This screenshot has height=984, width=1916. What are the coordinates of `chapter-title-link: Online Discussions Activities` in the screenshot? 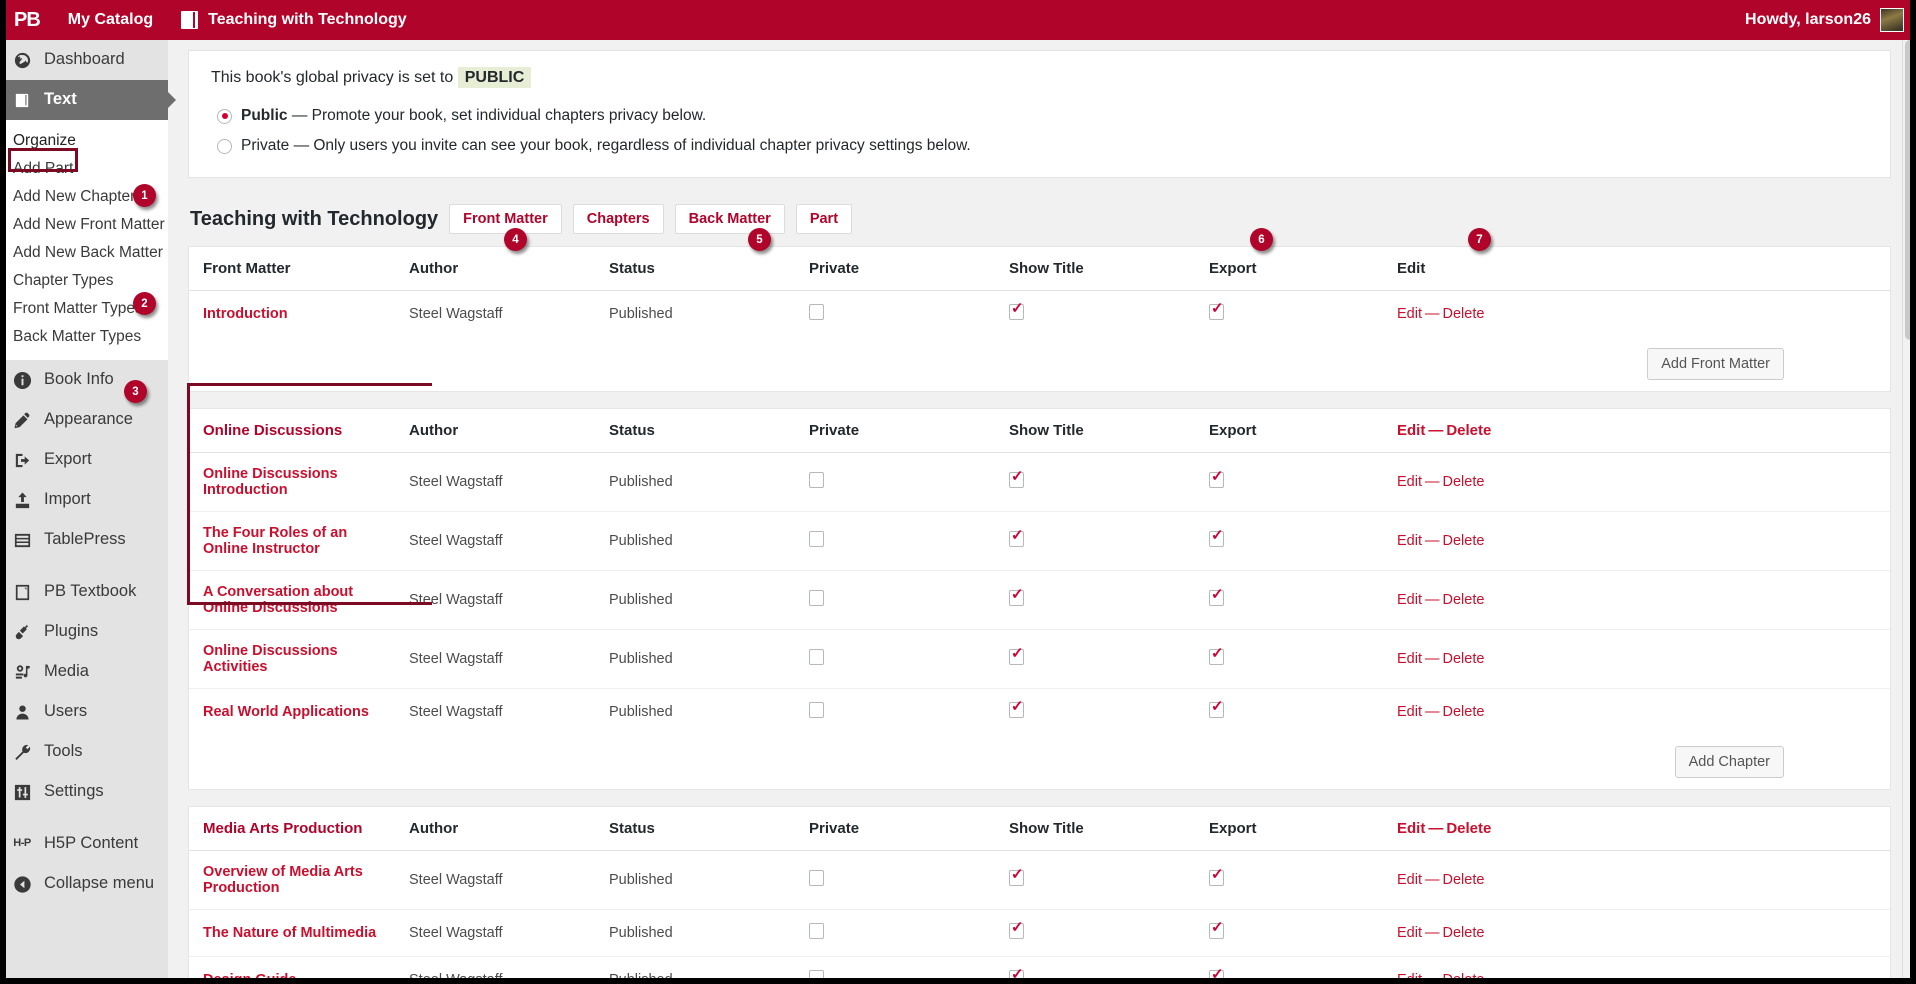 It's located at (270, 659).